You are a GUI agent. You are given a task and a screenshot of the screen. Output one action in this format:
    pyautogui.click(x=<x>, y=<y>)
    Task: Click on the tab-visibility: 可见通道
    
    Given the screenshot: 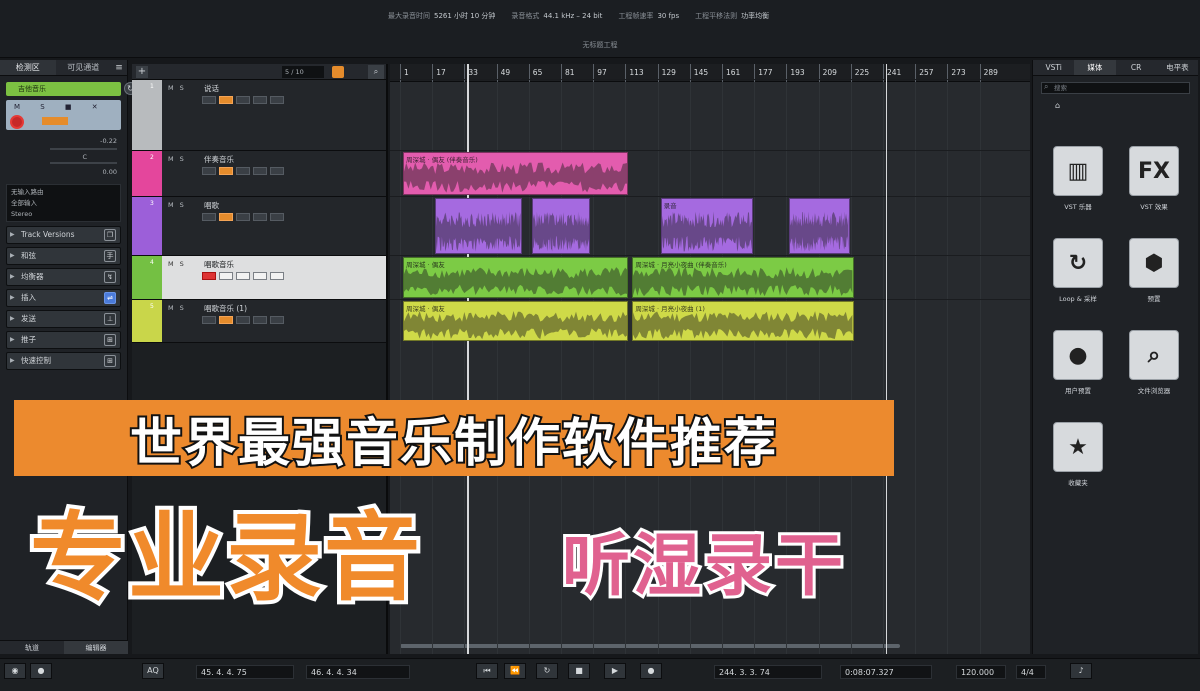 What is the action you would take?
    pyautogui.click(x=84, y=67)
    